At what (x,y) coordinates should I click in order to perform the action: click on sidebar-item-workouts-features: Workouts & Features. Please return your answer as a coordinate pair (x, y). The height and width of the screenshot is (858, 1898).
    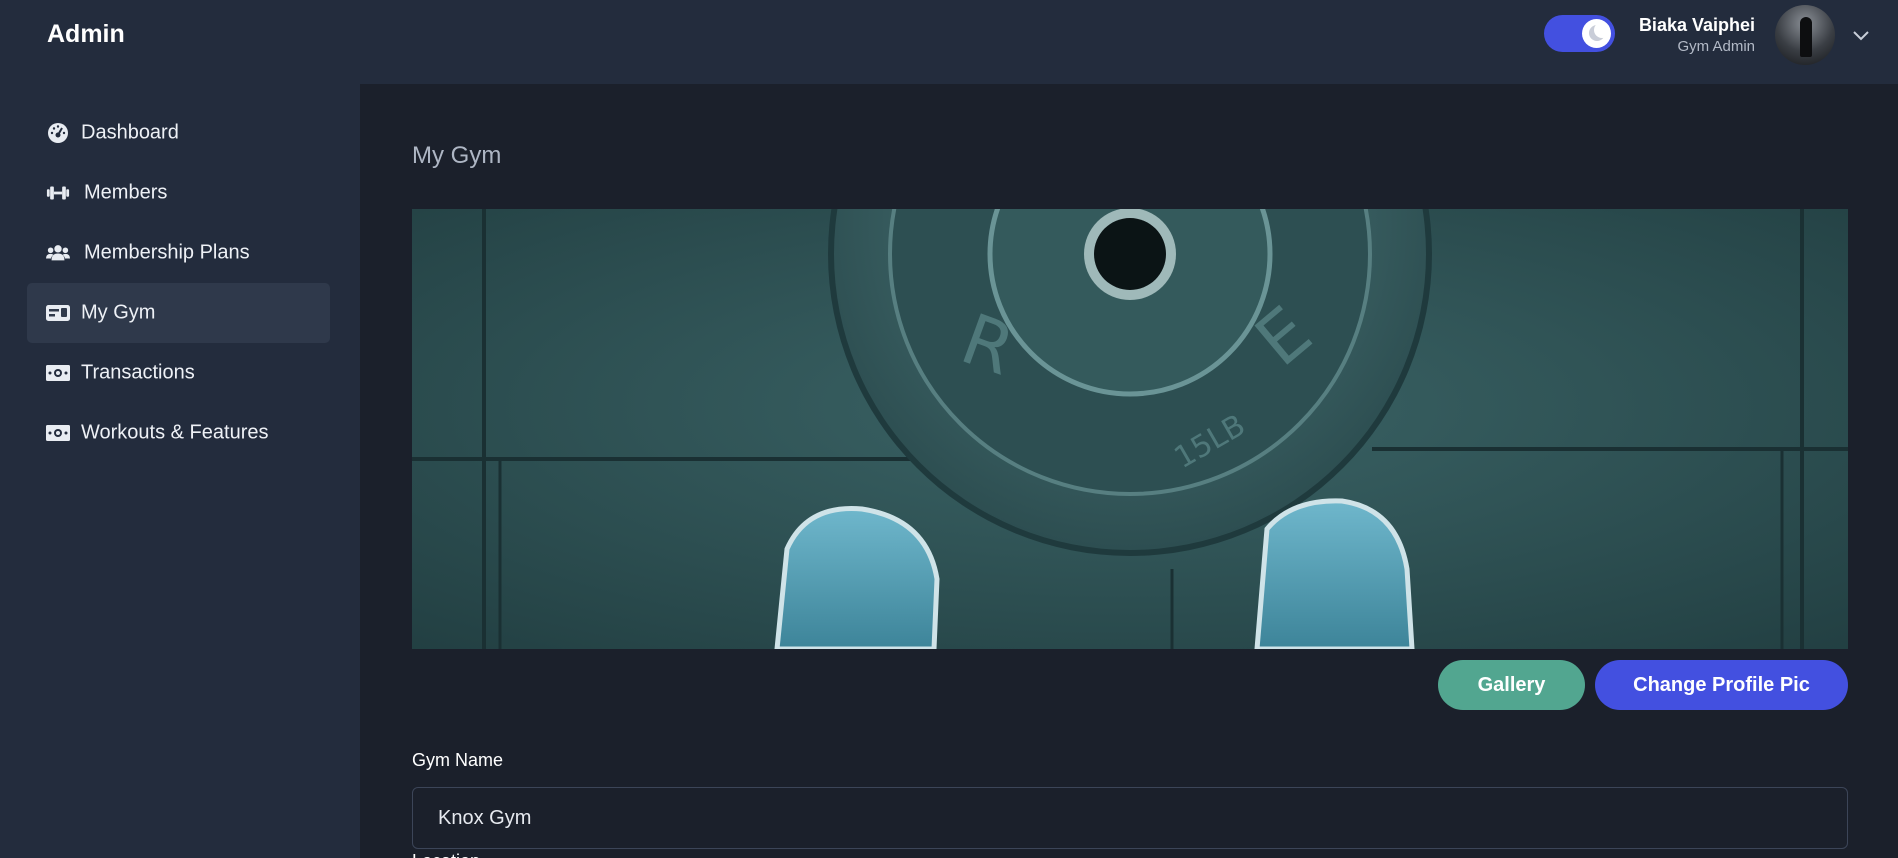
    Looking at the image, I should click on (178, 433).